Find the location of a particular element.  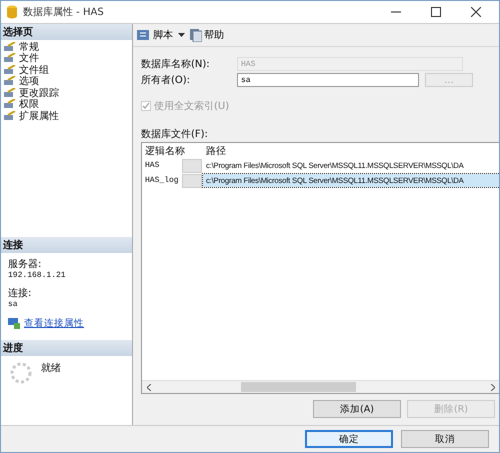

page-item: 常规 is located at coordinates (29, 47).